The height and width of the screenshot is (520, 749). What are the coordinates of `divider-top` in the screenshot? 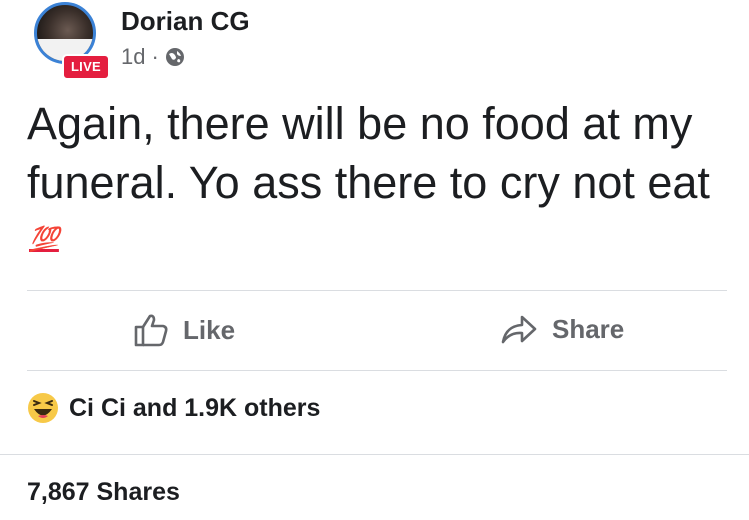 It's located at (377, 290).